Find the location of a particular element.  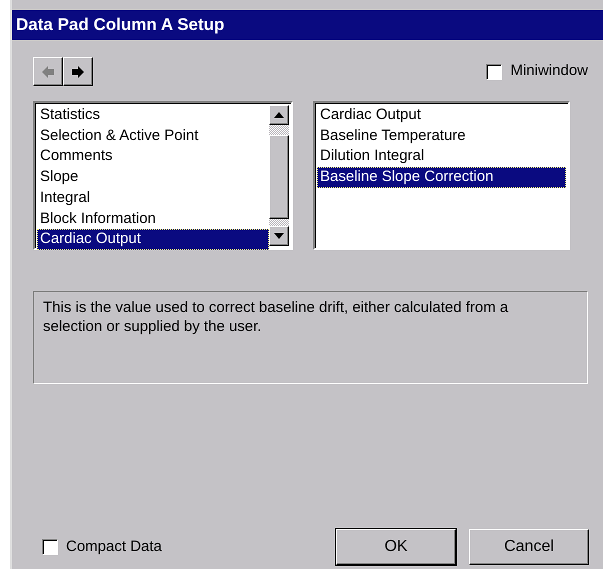

scrollbar is located at coordinates (279, 175).